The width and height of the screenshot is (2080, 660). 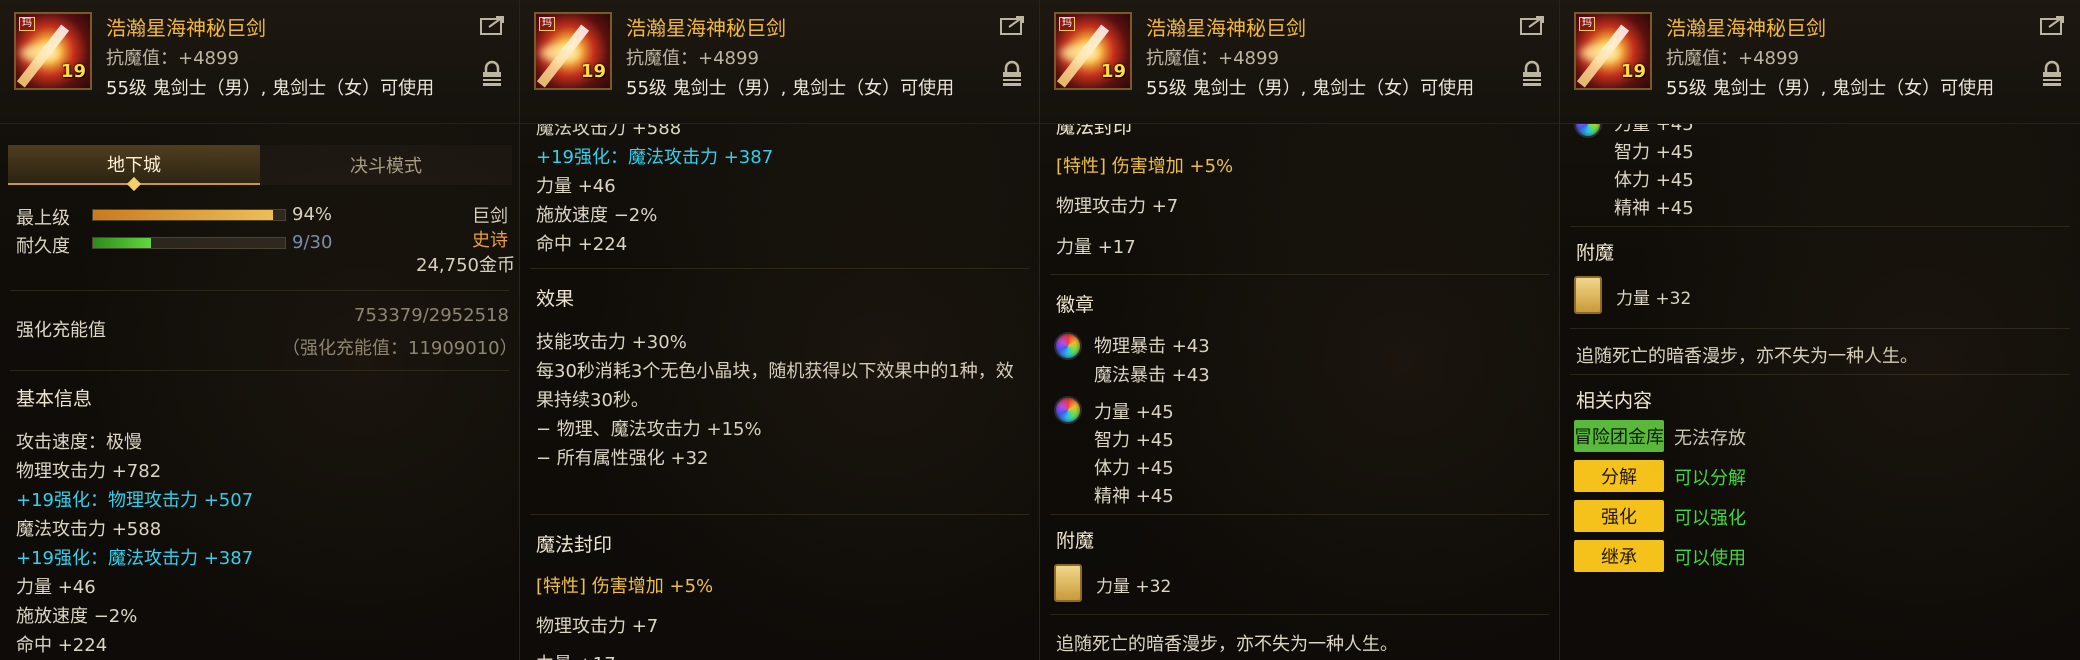 What do you see at coordinates (1619, 476) in the screenshot?
I see `badge-disassemble: 分解` at bounding box center [1619, 476].